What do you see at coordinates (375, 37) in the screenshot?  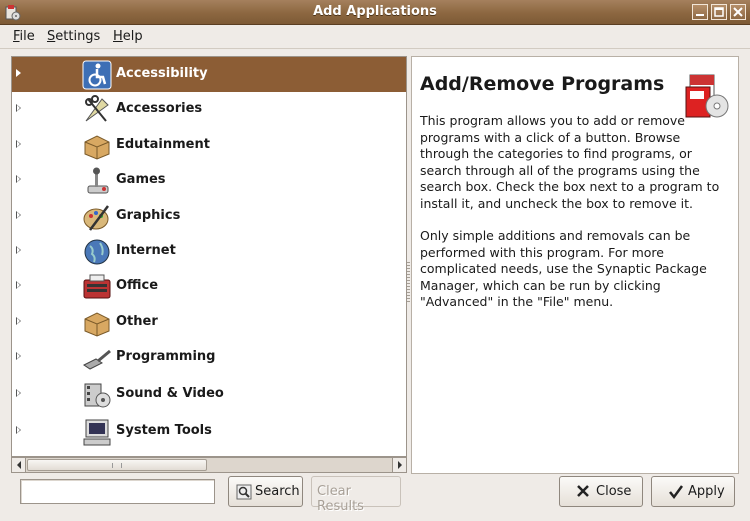 I see `menu-bar: File Settings Help` at bounding box center [375, 37].